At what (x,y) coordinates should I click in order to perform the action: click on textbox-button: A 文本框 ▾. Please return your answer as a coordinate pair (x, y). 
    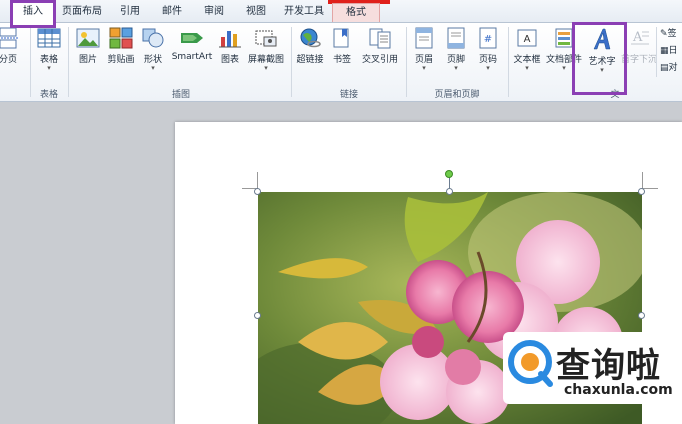
    Looking at the image, I should click on (527, 49).